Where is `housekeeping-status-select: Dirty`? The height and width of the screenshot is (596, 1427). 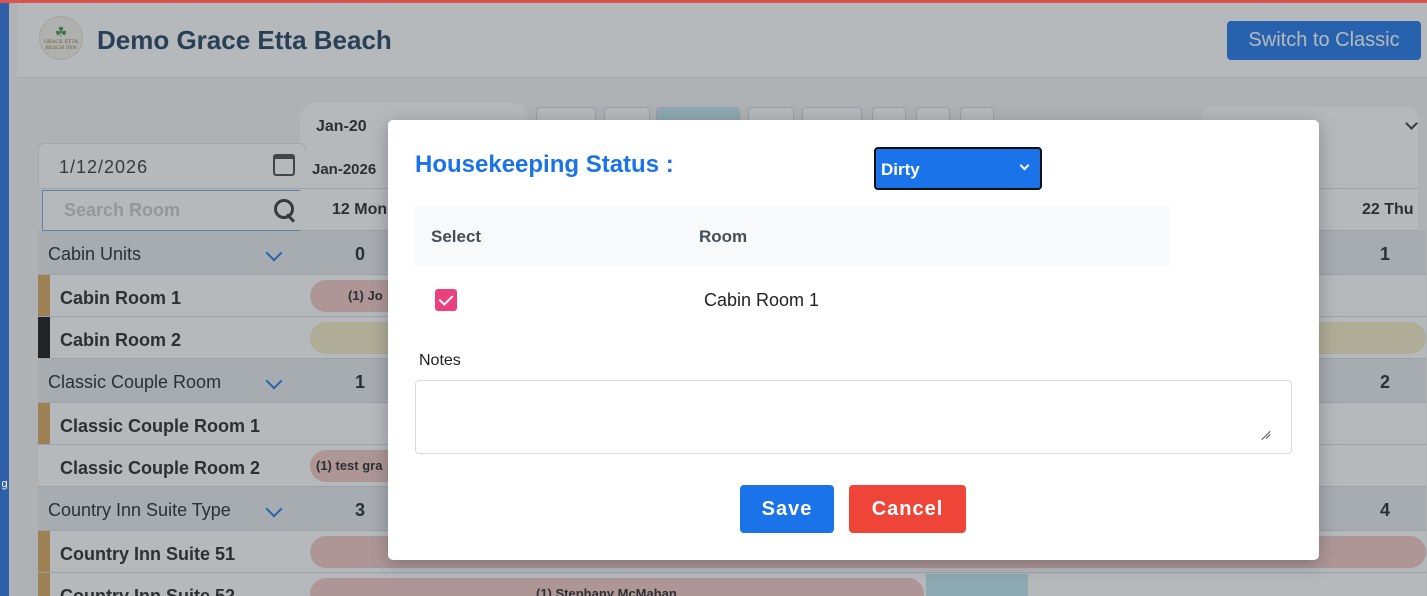
housekeeping-status-select: Dirty is located at coordinates (958, 168).